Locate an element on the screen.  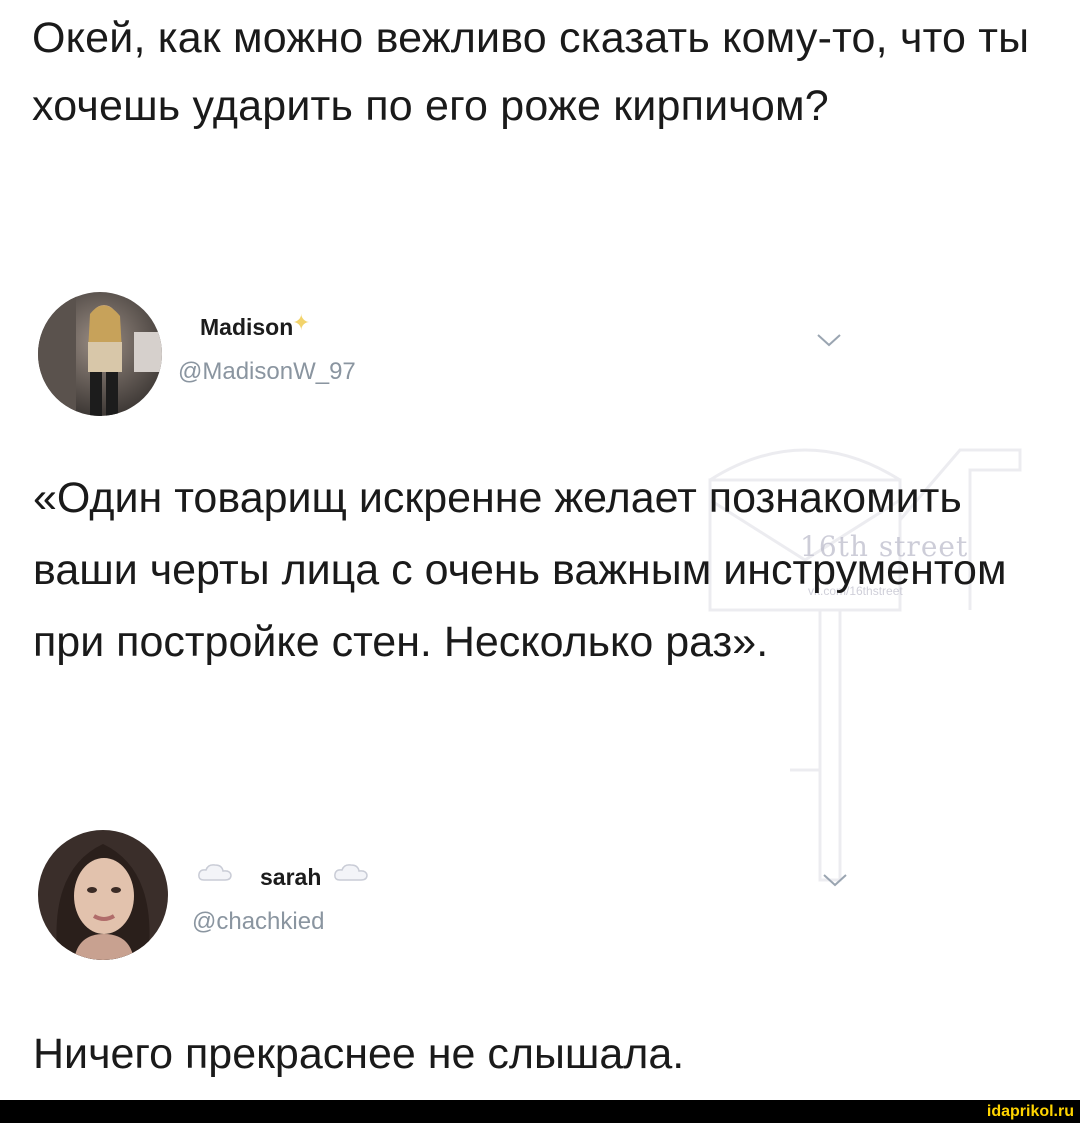
tweet-text: Ничего прекраснее не слышала. is located at coordinates (359, 1054).